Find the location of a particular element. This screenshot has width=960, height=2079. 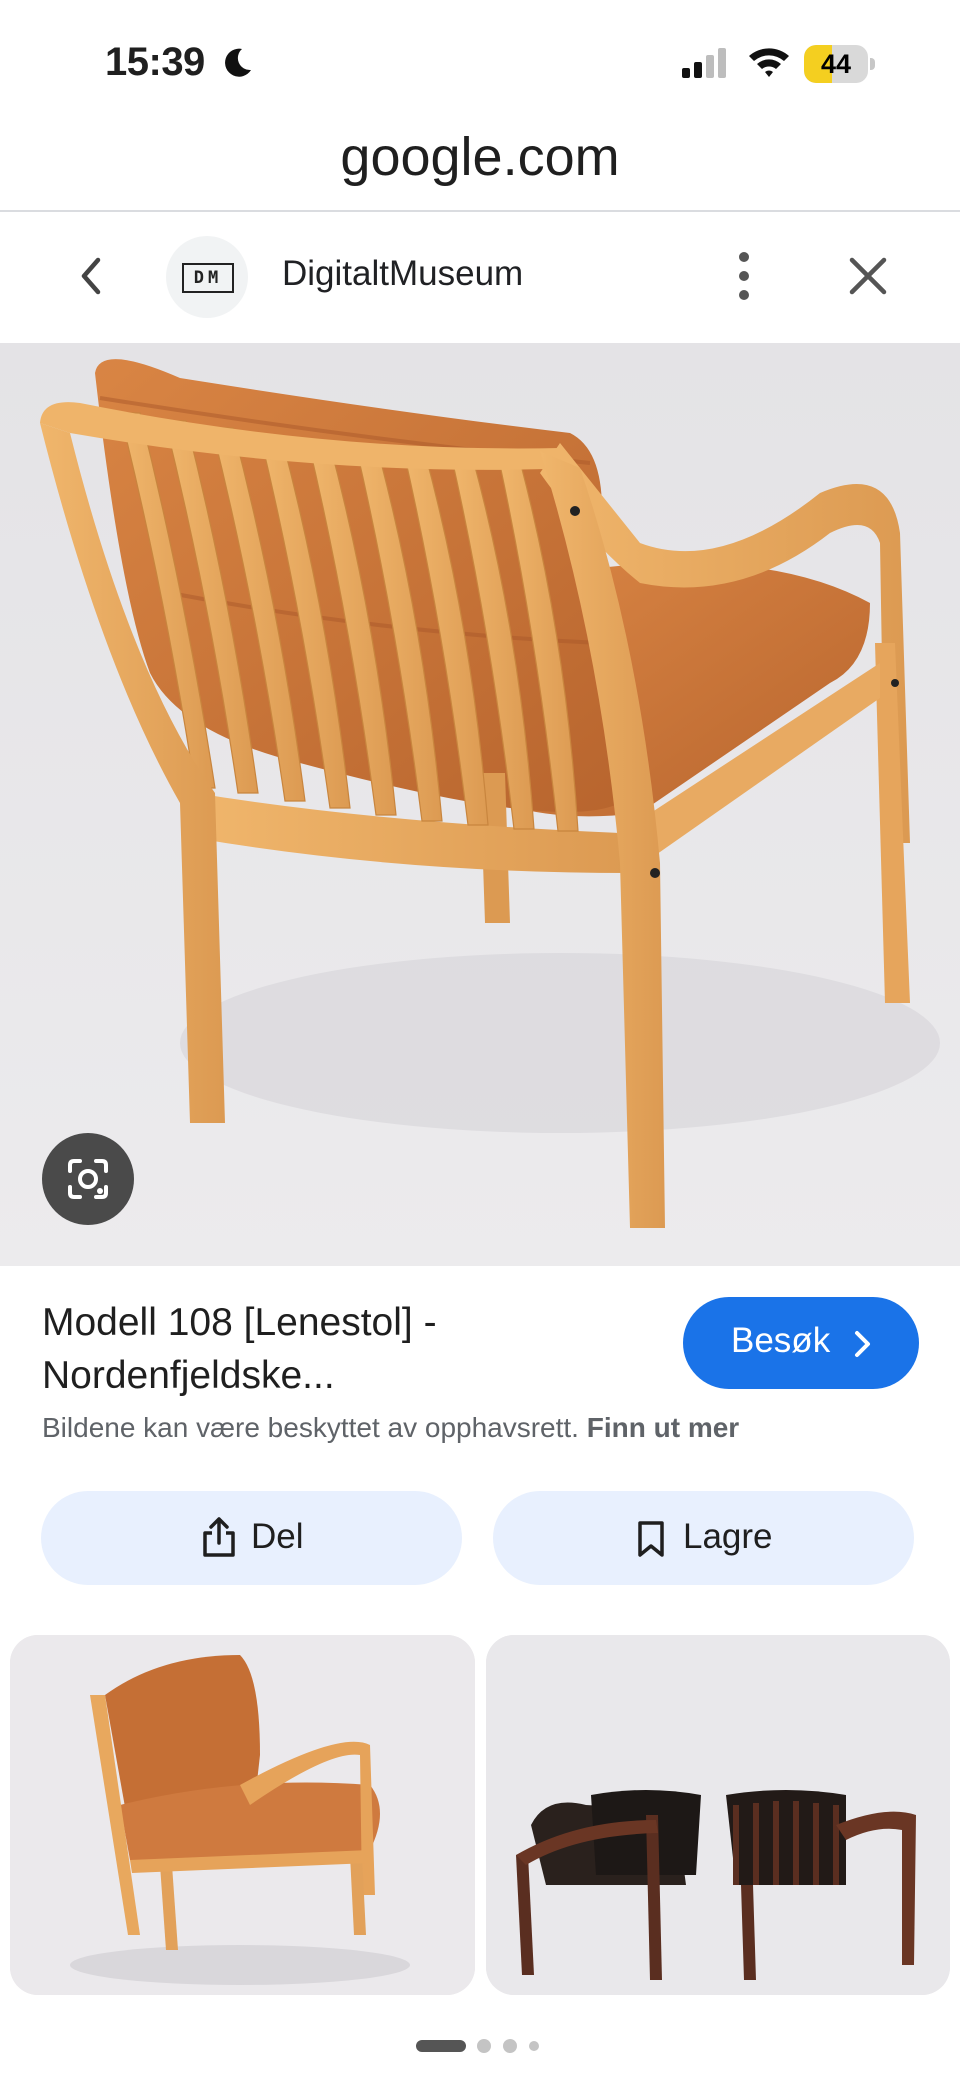

share-label: Del is located at coordinates (277, 1536).